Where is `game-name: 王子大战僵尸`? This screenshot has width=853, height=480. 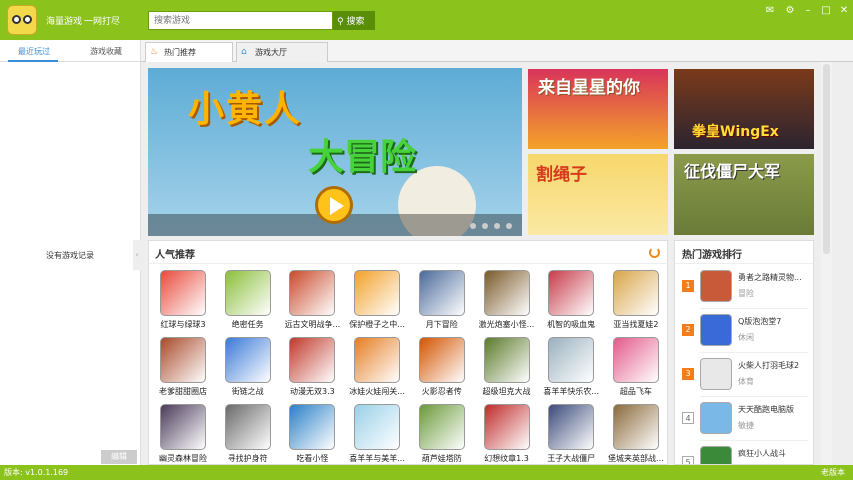 game-name: 王子大战僵尸 is located at coordinates (571, 458).